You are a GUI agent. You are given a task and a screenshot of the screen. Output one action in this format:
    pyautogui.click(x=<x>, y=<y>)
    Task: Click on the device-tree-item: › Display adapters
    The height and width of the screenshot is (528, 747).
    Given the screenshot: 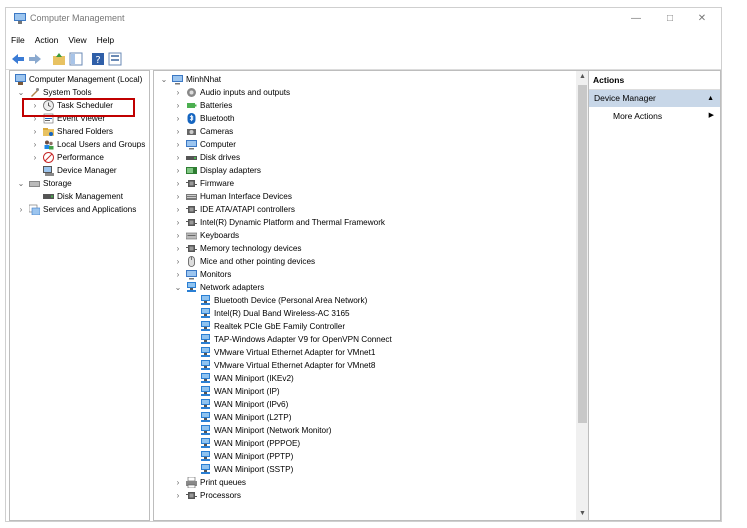 What is the action you would take?
    pyautogui.click(x=381, y=170)
    